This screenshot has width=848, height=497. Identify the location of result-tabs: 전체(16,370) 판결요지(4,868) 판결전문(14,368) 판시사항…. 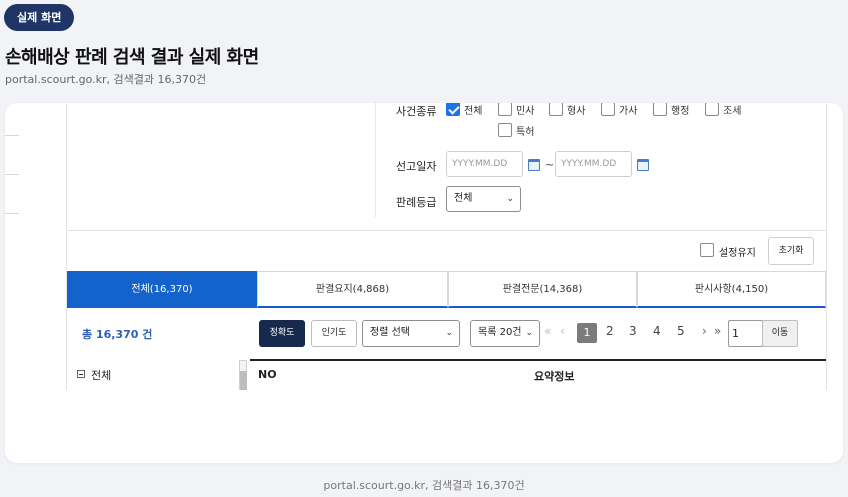
(446, 289).